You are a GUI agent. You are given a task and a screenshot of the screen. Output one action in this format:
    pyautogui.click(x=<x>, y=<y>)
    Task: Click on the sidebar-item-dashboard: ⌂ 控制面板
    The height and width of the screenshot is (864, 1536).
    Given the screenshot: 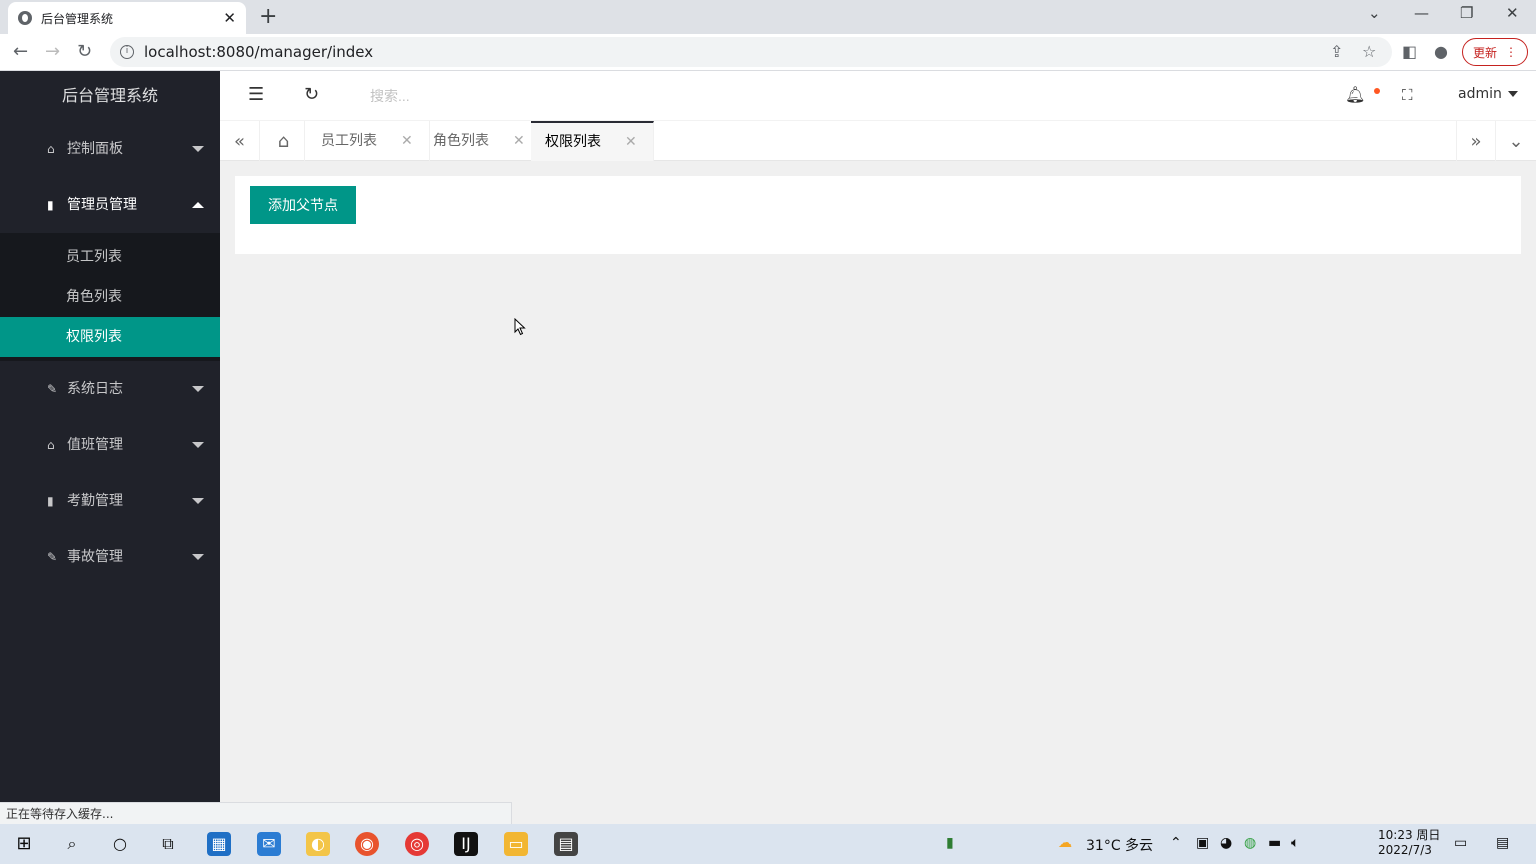 What is the action you would take?
    pyautogui.click(x=110, y=149)
    